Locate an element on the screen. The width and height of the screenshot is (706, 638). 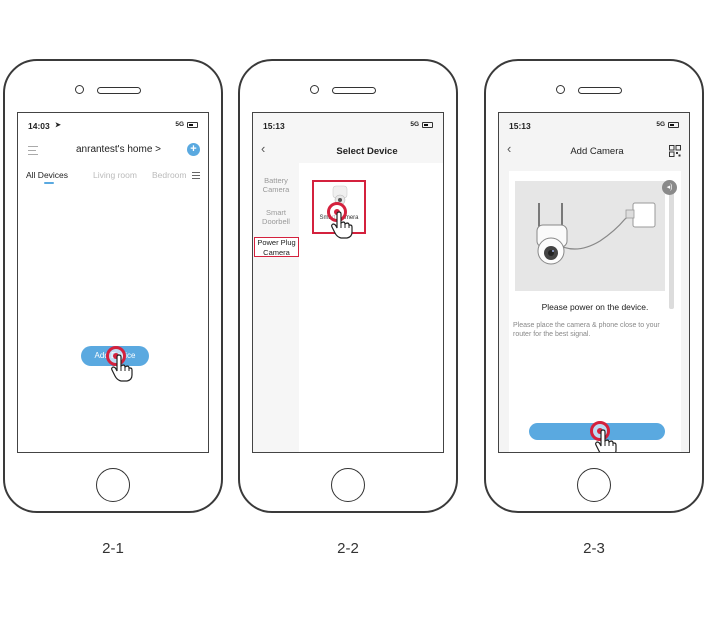
category-smart-doorbell: Smart Doorbell is located at coordinates (276, 217).